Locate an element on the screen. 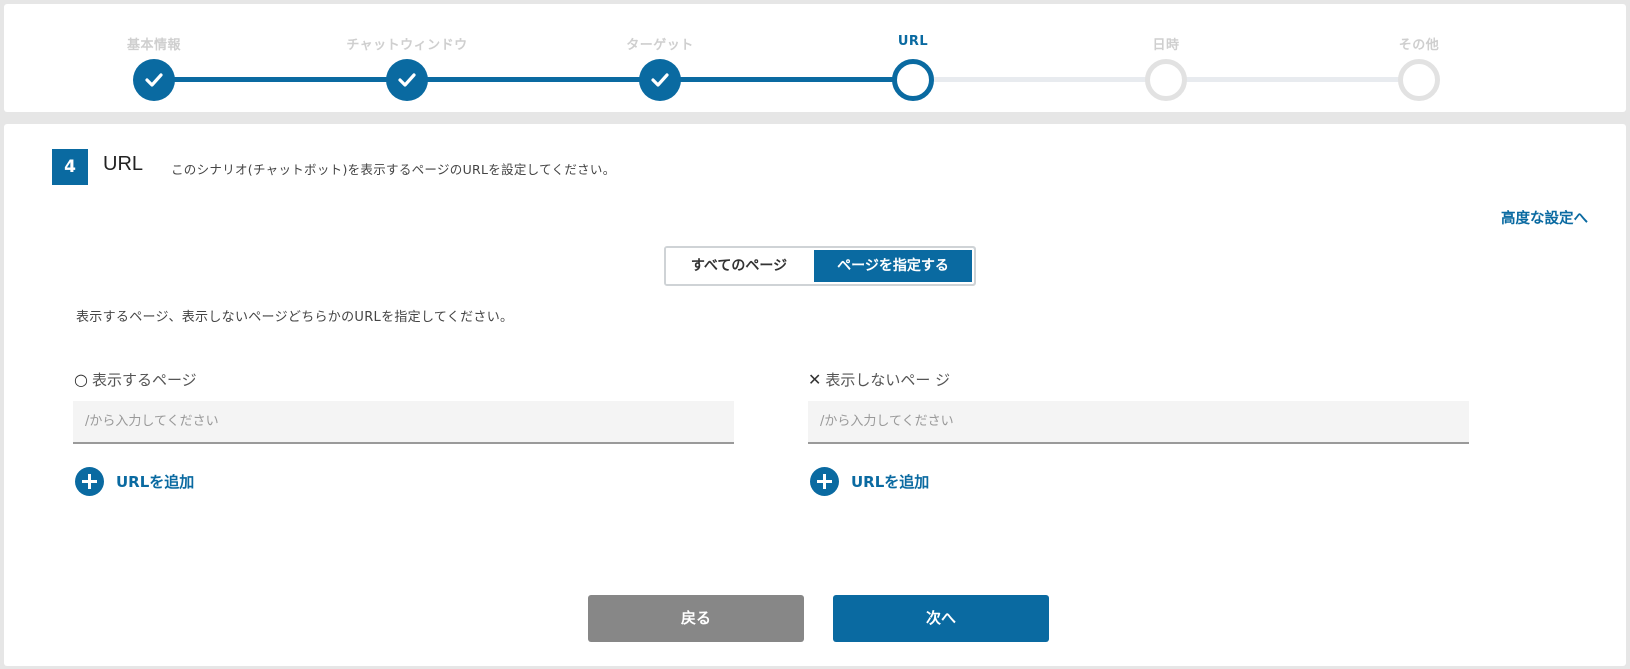 This screenshot has height=669, width=1630. instruction-text: 表示するページ、表示しないページどちらかのURLを指定してください。 is located at coordinates (295, 317).